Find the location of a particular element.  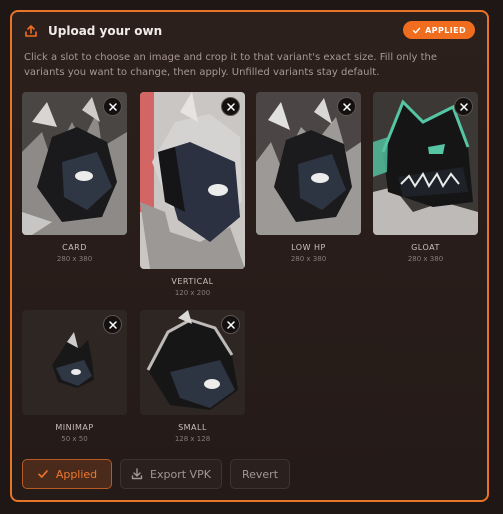

slot-name: VERTICAL is located at coordinates (192, 281).